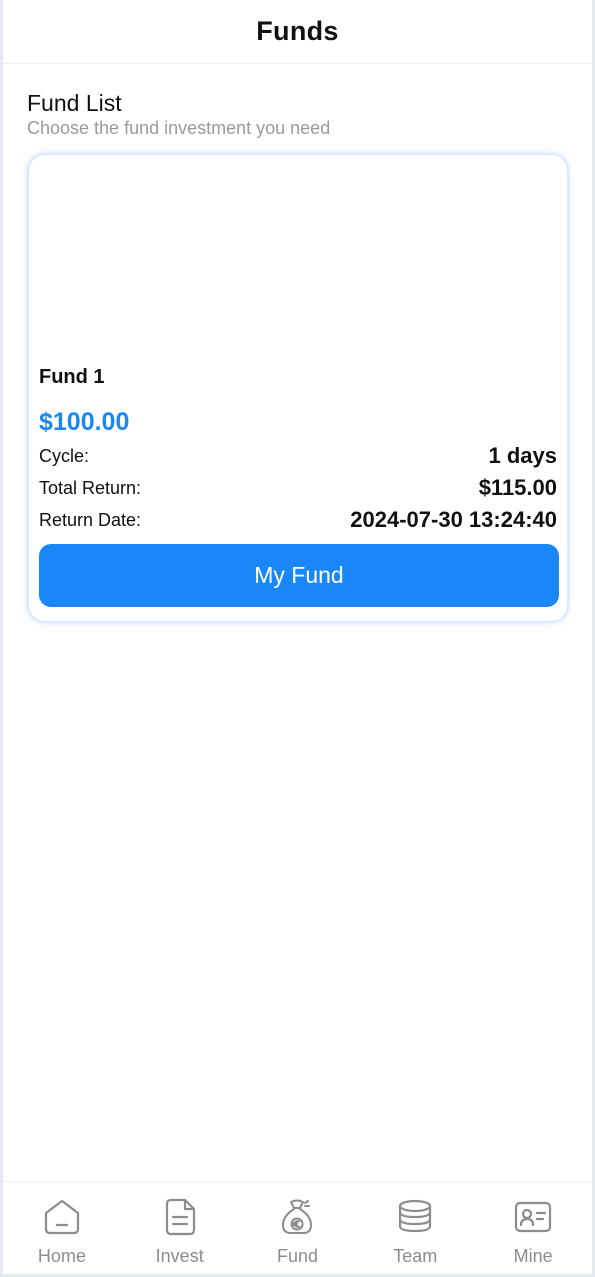 The width and height of the screenshot is (595, 1277). What do you see at coordinates (298, 488) in the screenshot?
I see `total-return-row: Total Return: $115.00` at bounding box center [298, 488].